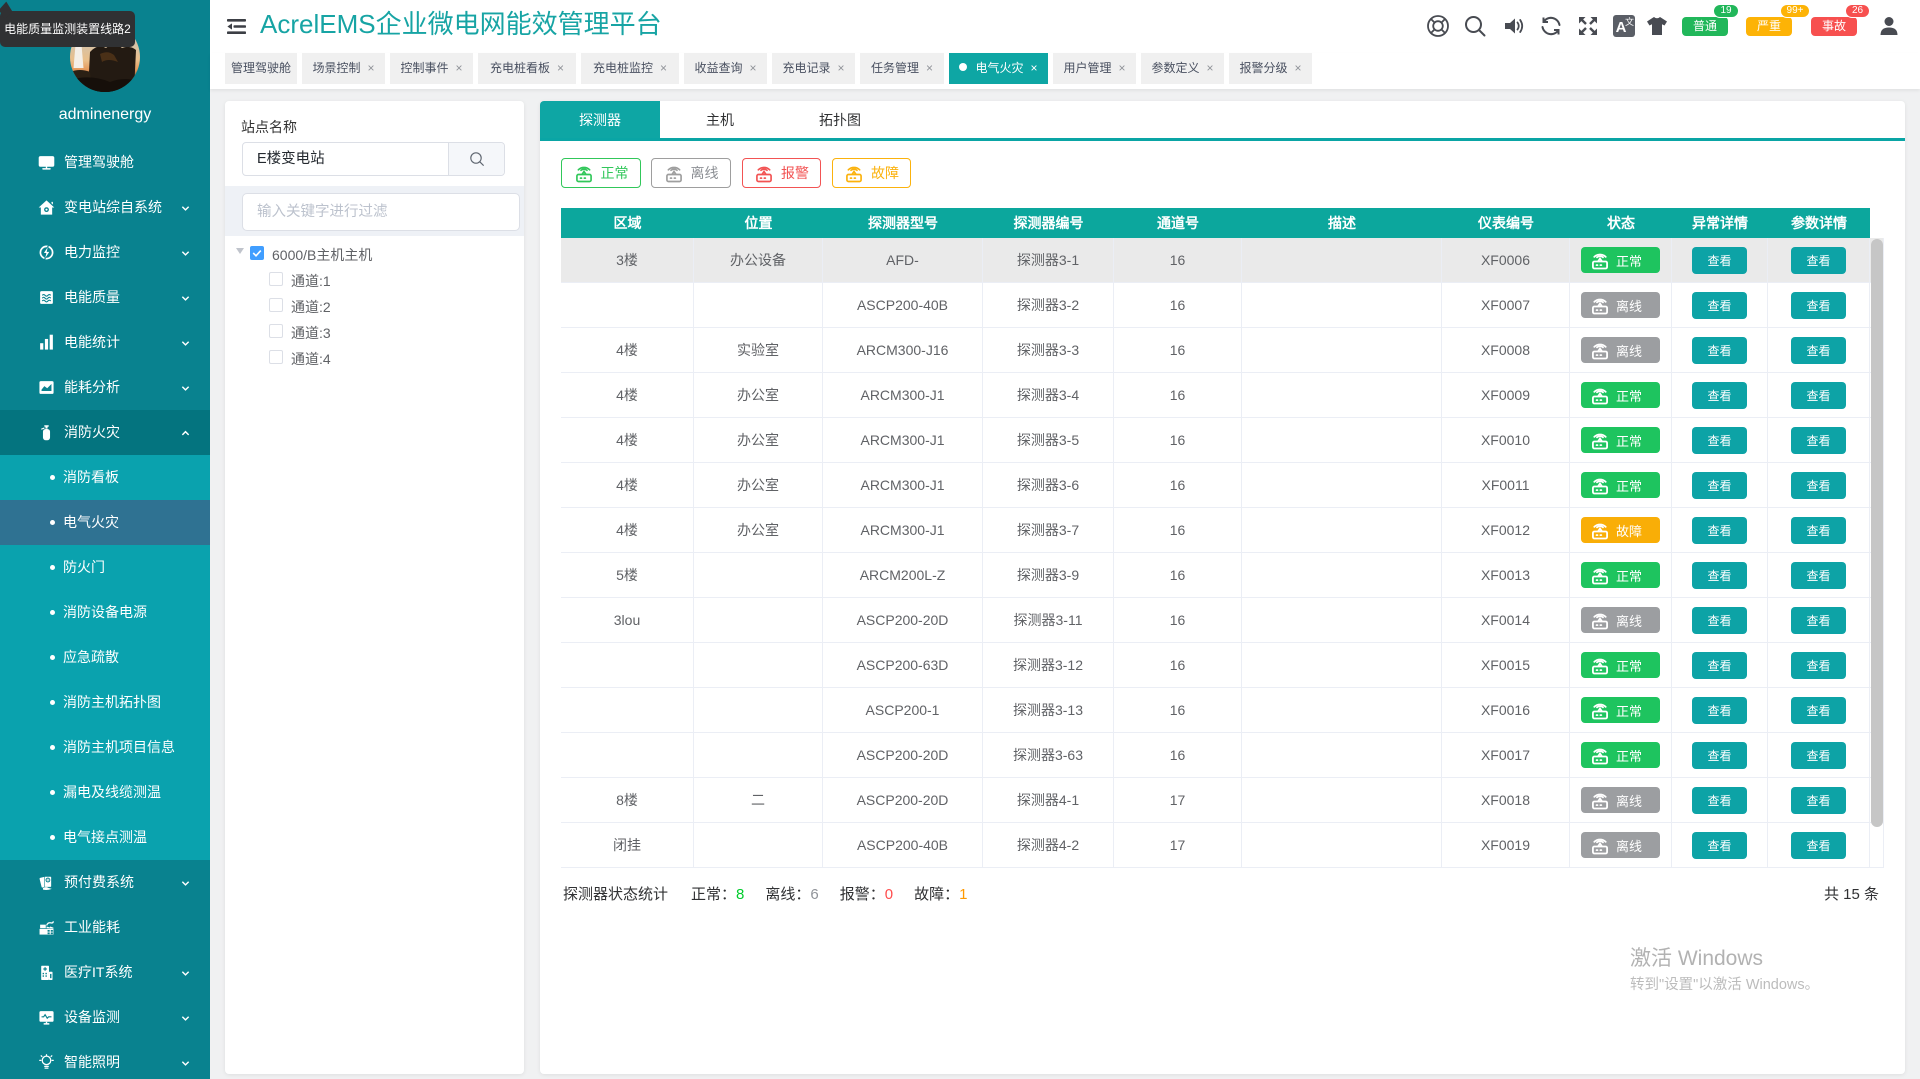 This screenshot has height=1079, width=1920. Describe the element at coordinates (1629, 21) in the screenshot. I see `svg-text: 文` at that location.